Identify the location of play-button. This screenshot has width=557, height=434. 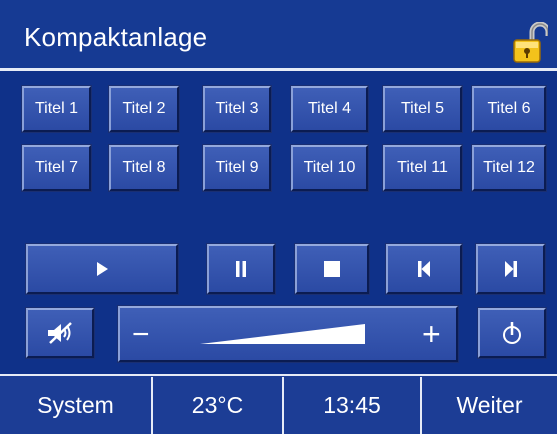
(102, 269).